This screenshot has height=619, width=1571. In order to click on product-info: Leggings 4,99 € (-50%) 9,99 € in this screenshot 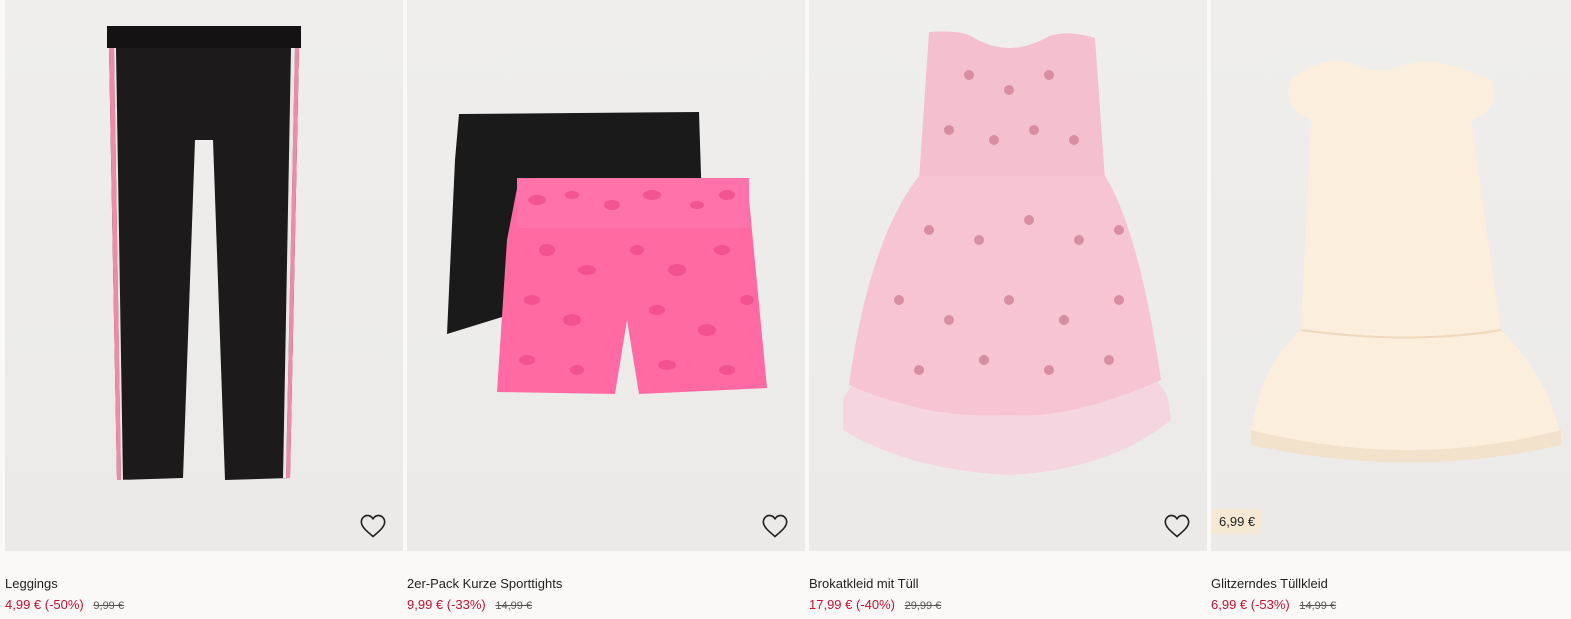, I will do `click(204, 583)`.